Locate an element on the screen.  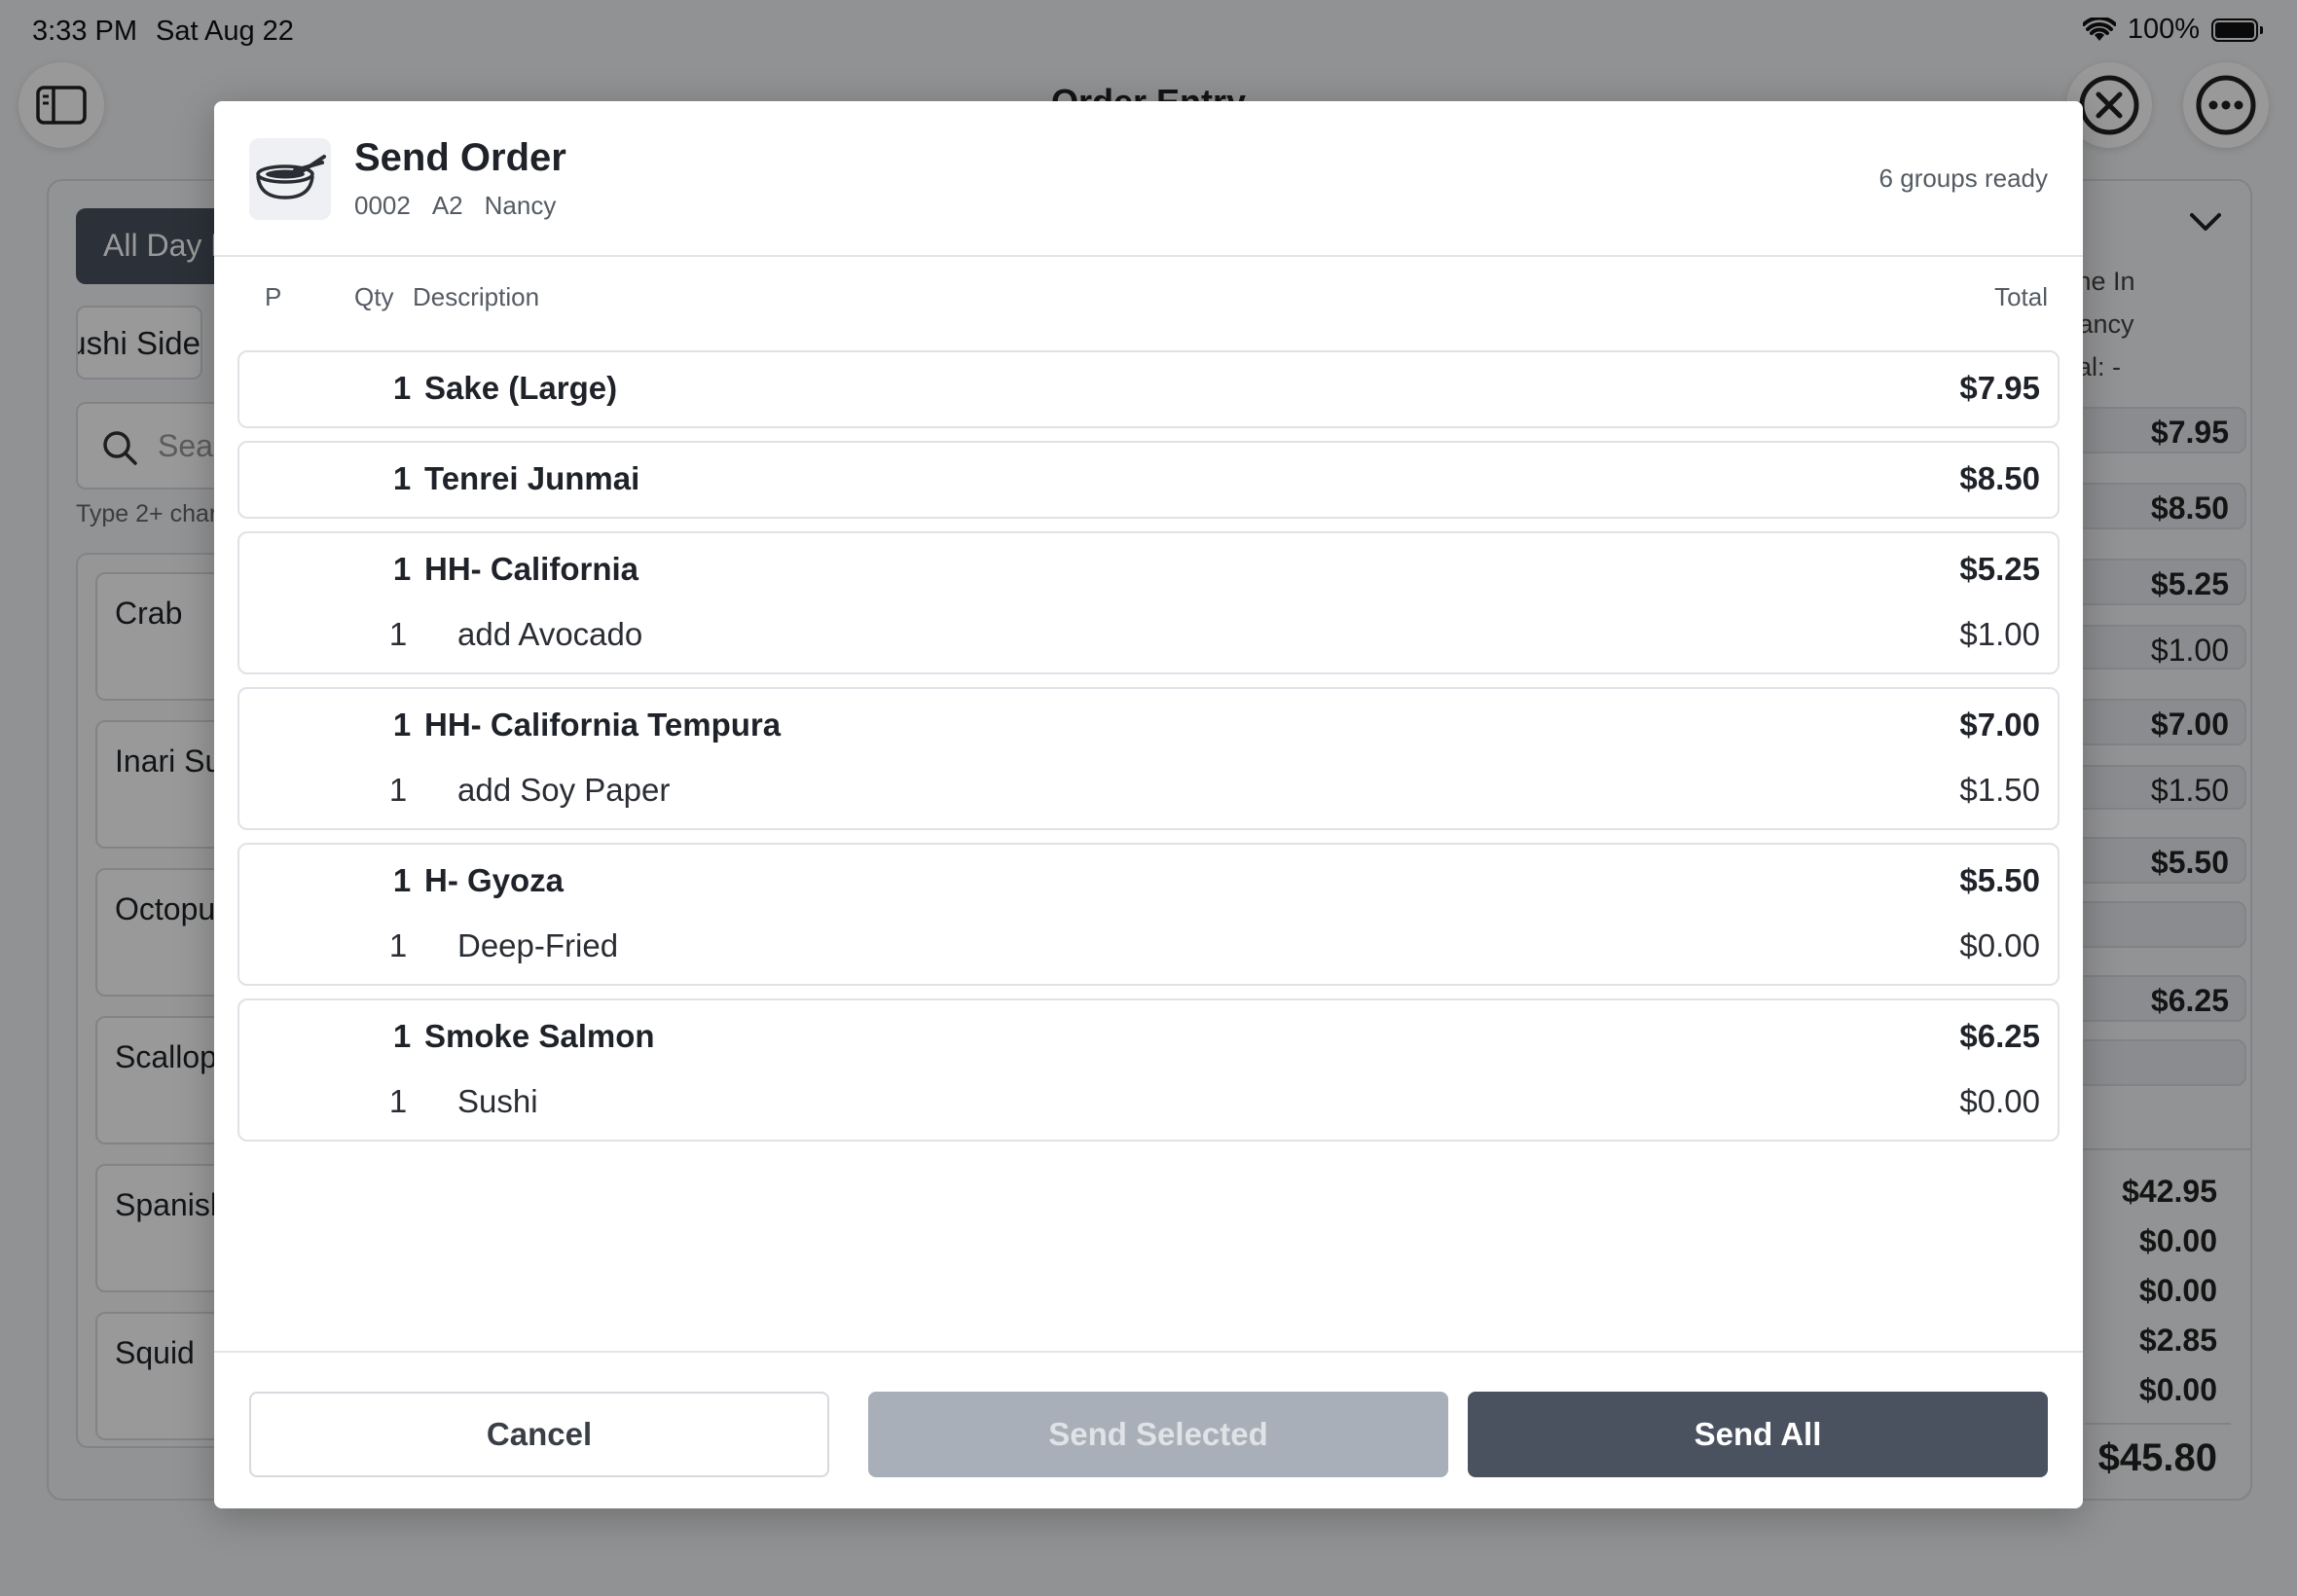
order-line: 1 HH- California $5.25 is located at coordinates (1148, 570).